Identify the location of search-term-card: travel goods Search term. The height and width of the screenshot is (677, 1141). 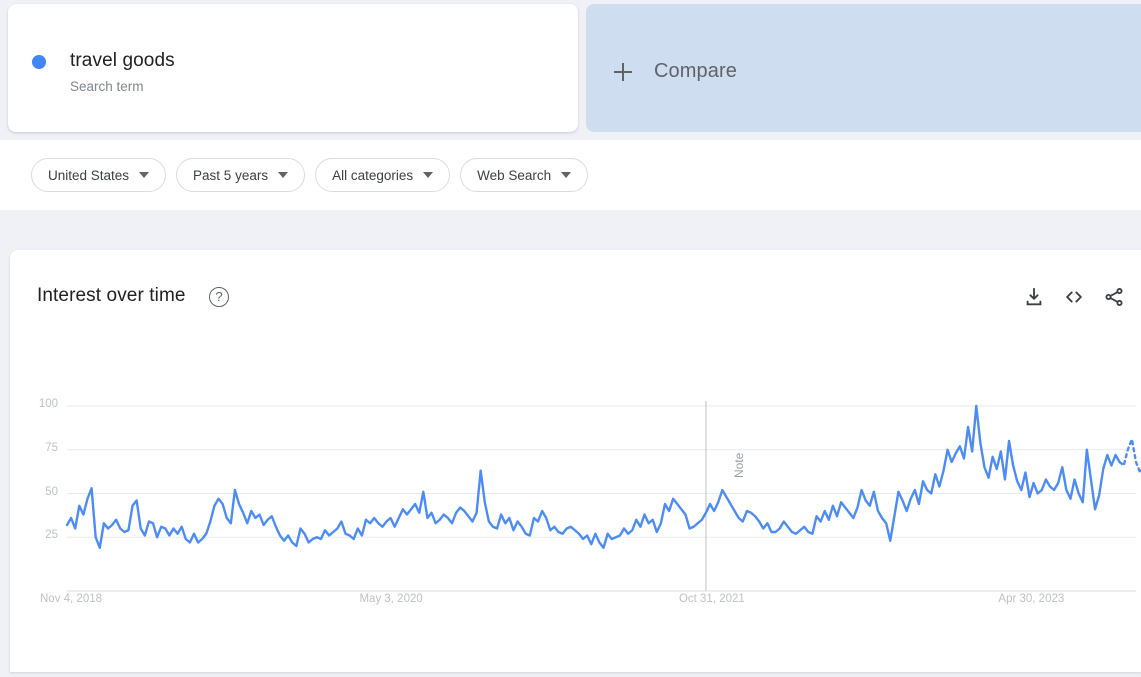
(293, 68).